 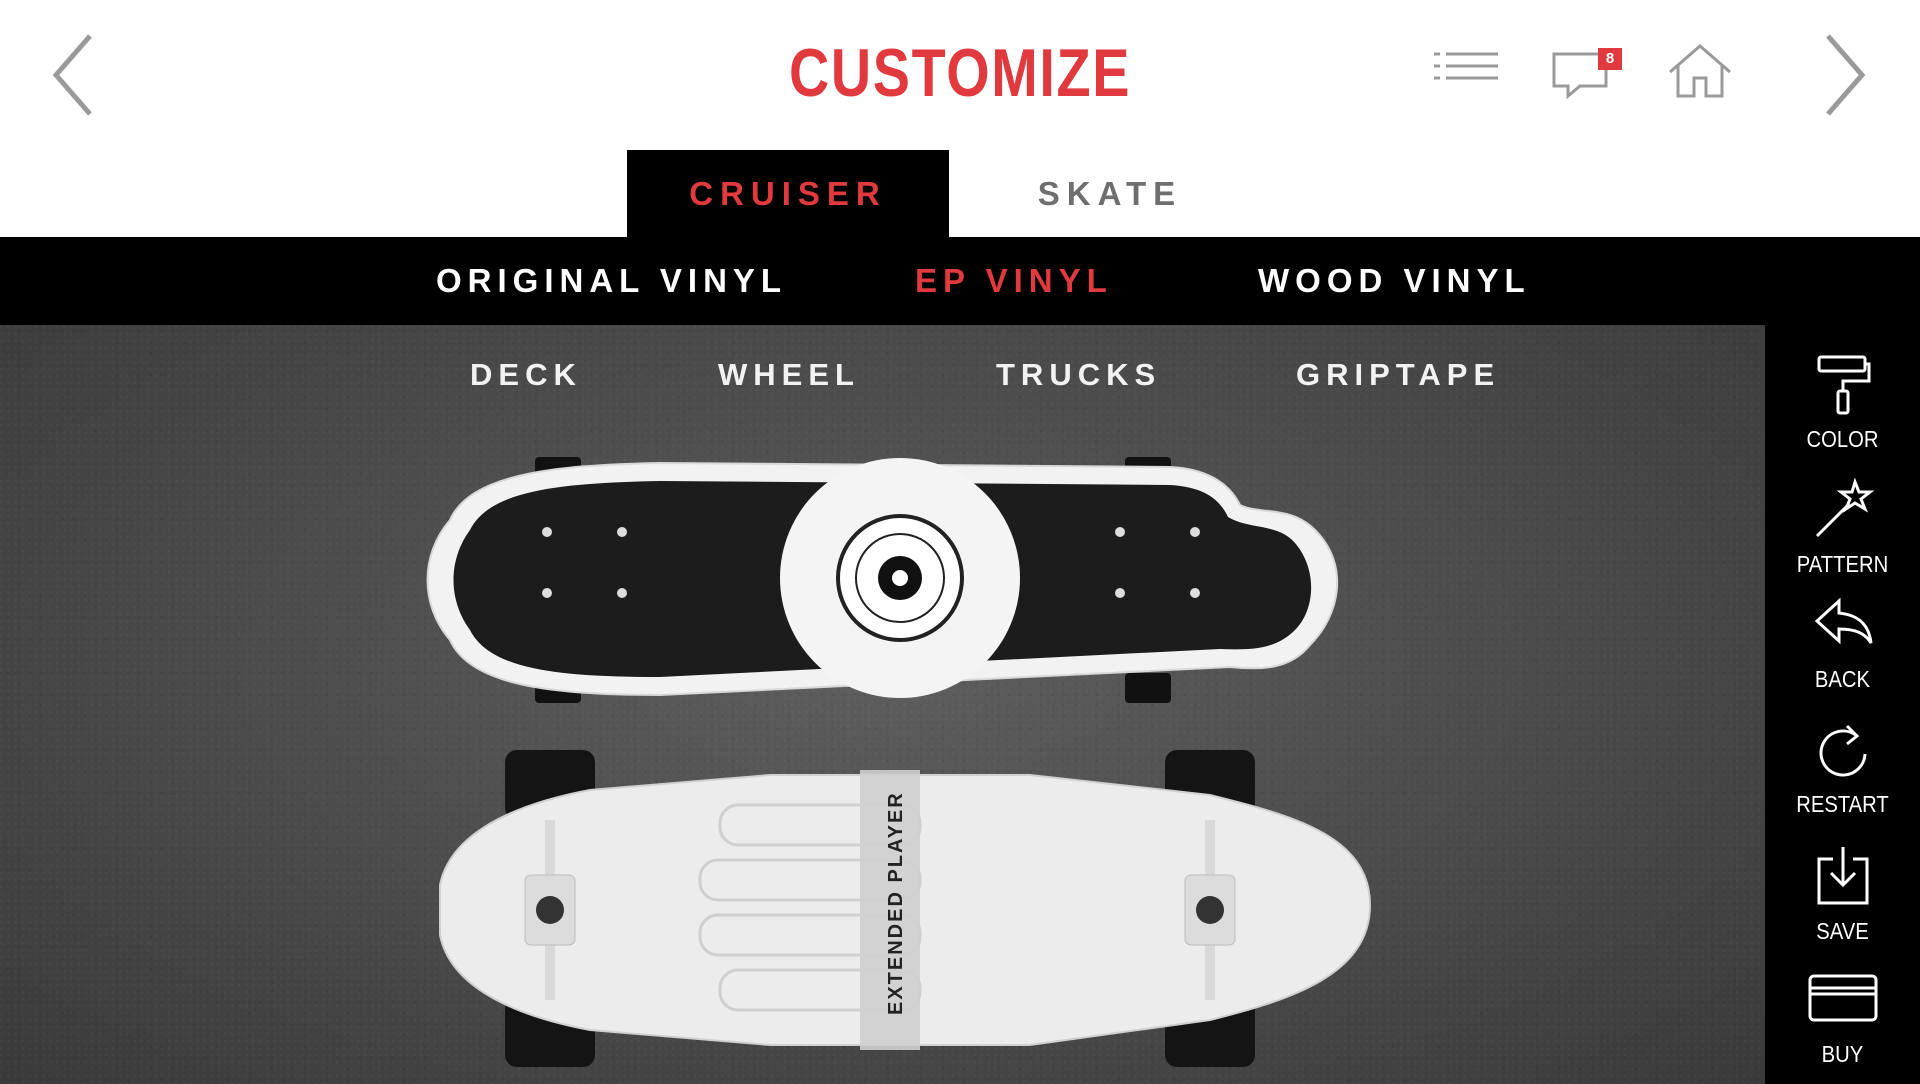 I want to click on wheel-icon, so click(x=1148, y=688).